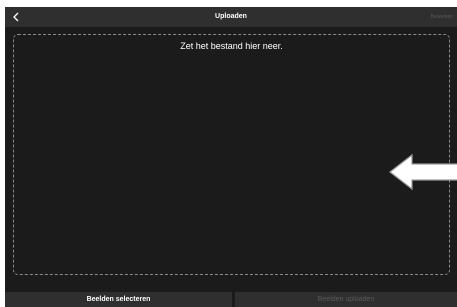 Image resolution: width=457 pixels, height=307 pixels. I want to click on bottom-toolbar: Beelden selecteren Beelden uploaden, so click(231, 299).